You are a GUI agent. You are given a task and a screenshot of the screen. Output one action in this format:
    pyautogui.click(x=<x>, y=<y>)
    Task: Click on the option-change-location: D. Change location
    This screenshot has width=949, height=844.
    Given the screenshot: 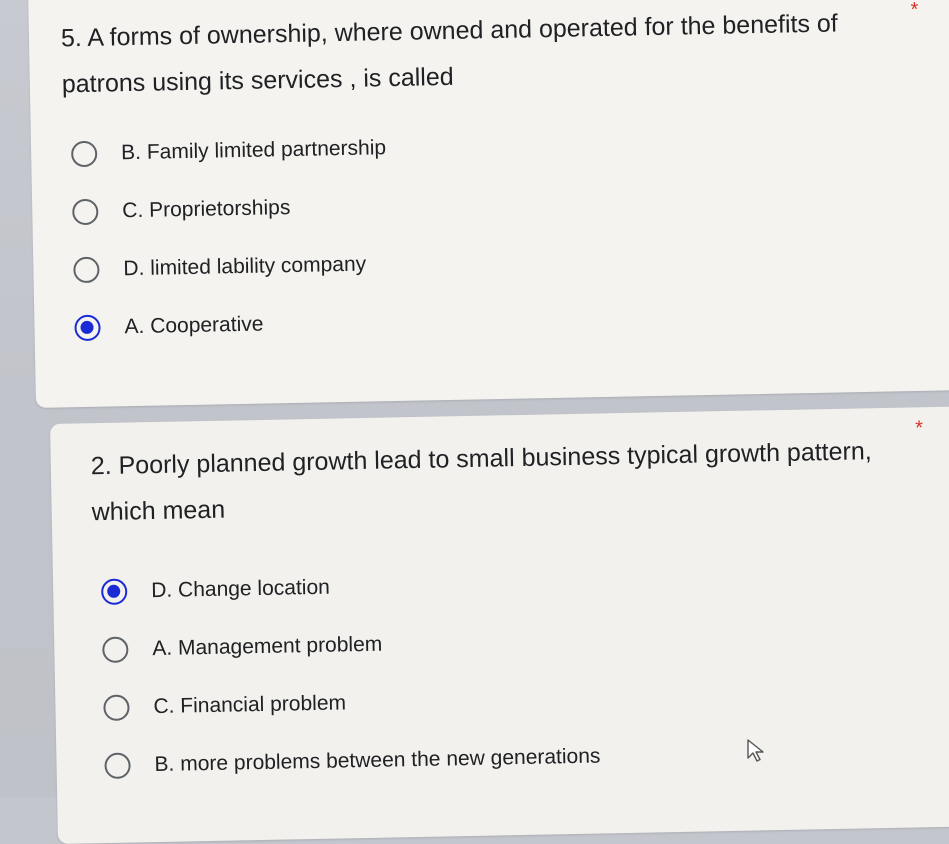 What is the action you would take?
    pyautogui.click(x=349, y=588)
    